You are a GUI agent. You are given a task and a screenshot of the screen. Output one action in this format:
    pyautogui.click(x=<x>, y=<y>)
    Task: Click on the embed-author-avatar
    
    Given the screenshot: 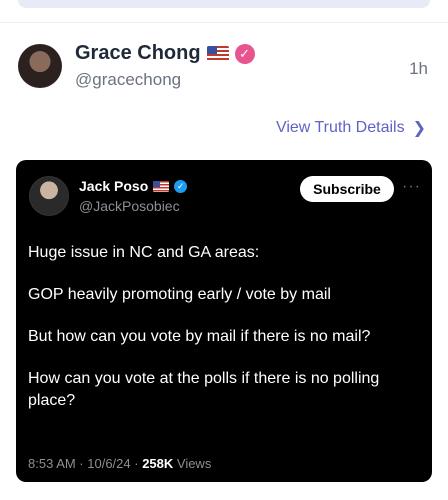 What is the action you would take?
    pyautogui.click(x=49, y=196)
    